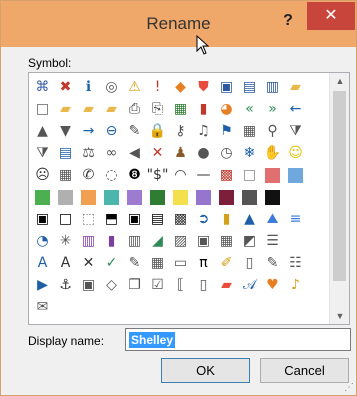 Image resolution: width=357 pixels, height=396 pixels. I want to click on diagonal-icon: ◩, so click(249, 241).